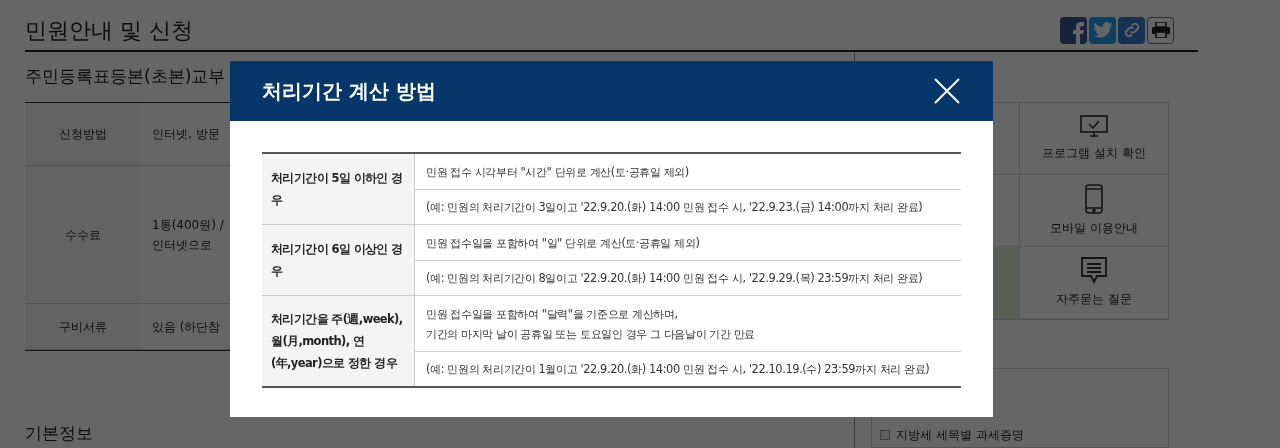 The image size is (1280, 448). Describe the element at coordinates (563, 243) in the screenshot. I see `rule-text: 민원 접수일을 포함하여 "일" 단위로 계산(토·공휴일 제외)` at that location.